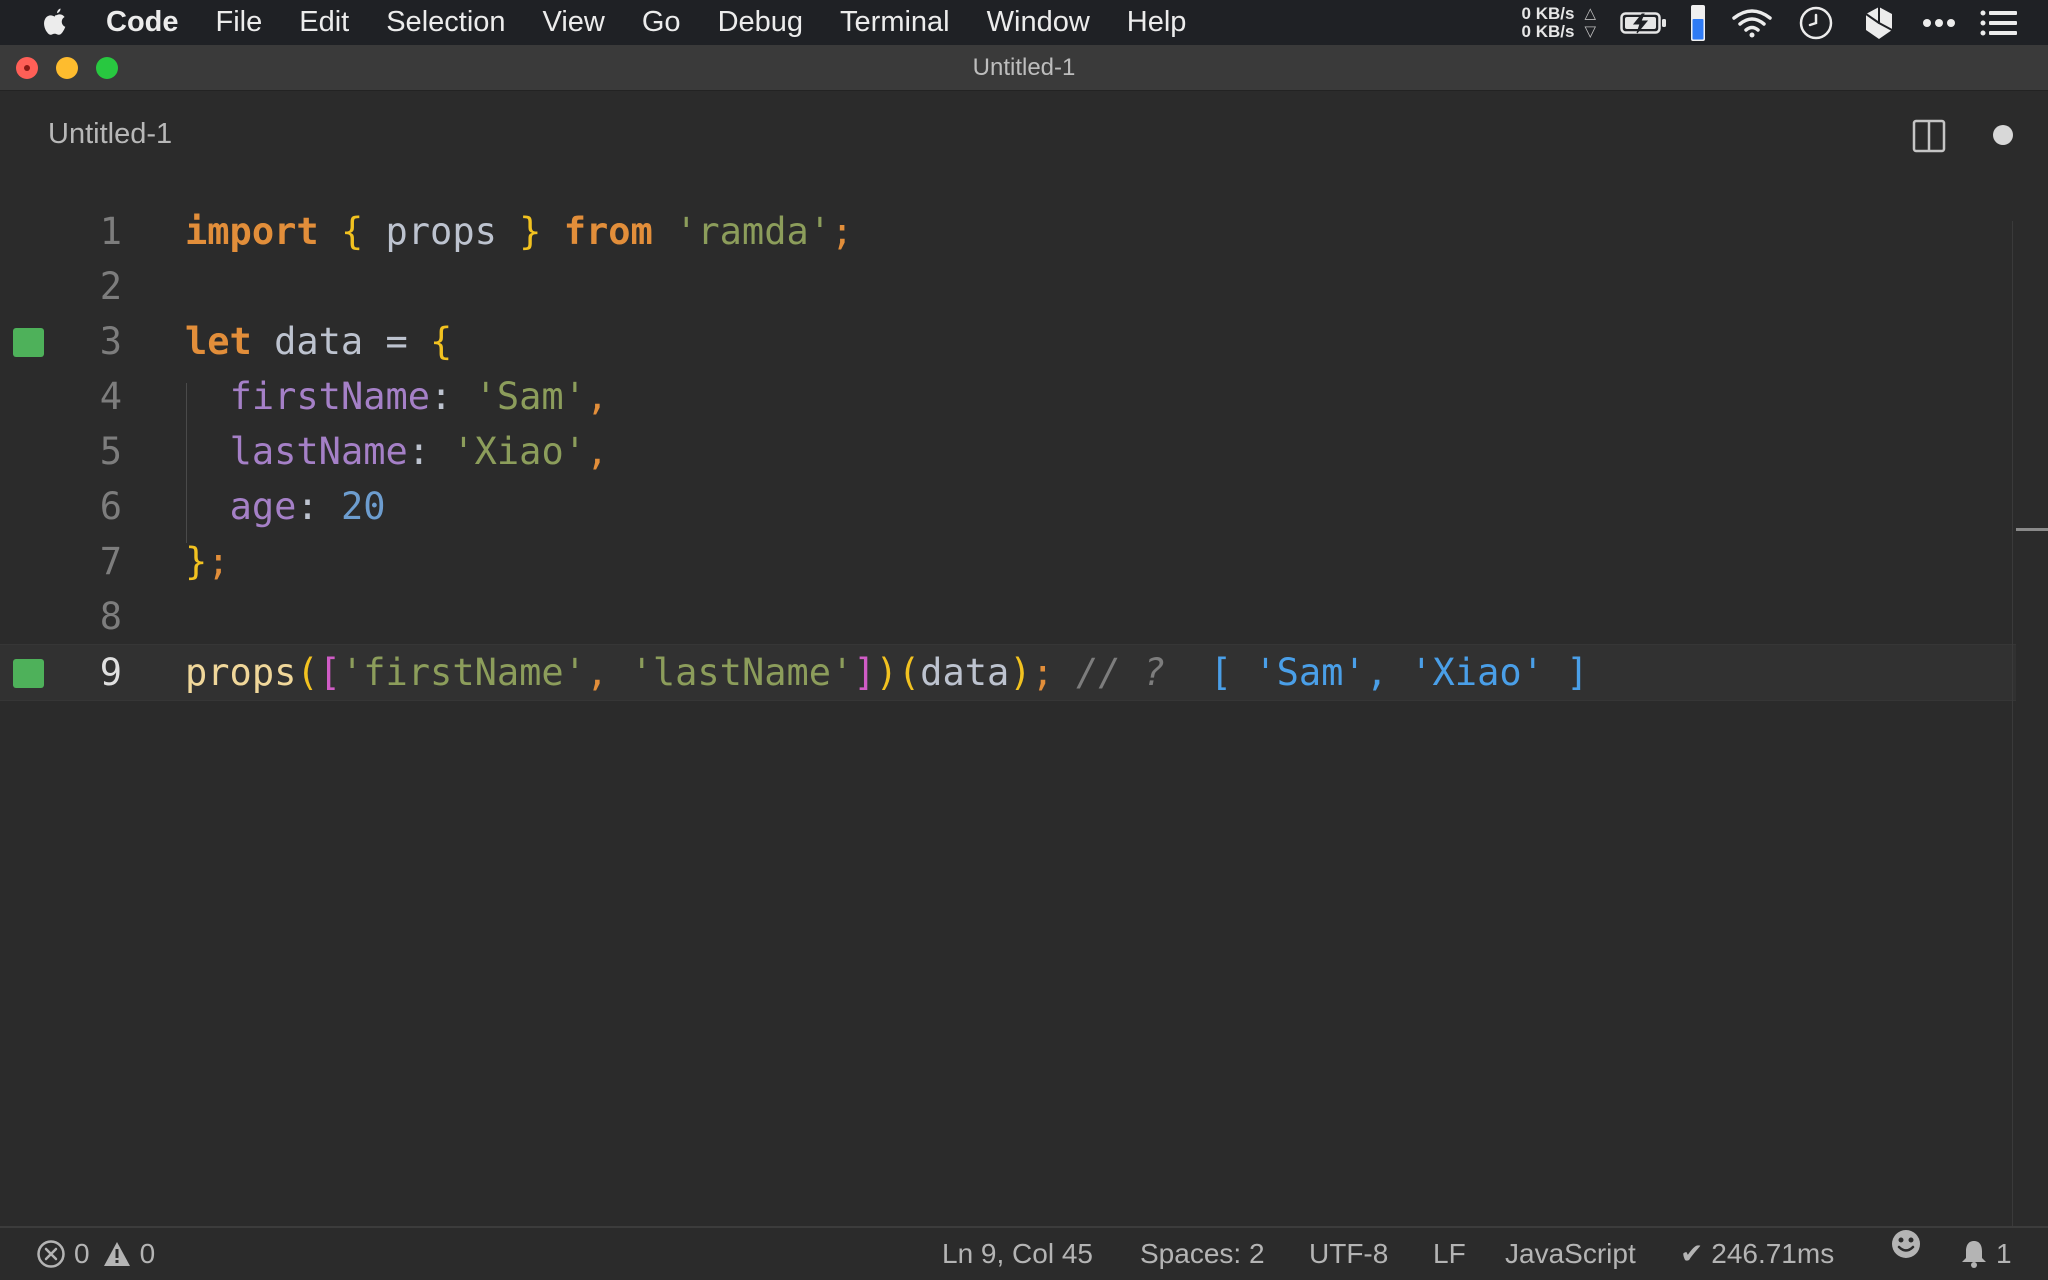 The width and height of the screenshot is (2048, 1280). I want to click on eol-setting: LF, so click(1449, 1254).